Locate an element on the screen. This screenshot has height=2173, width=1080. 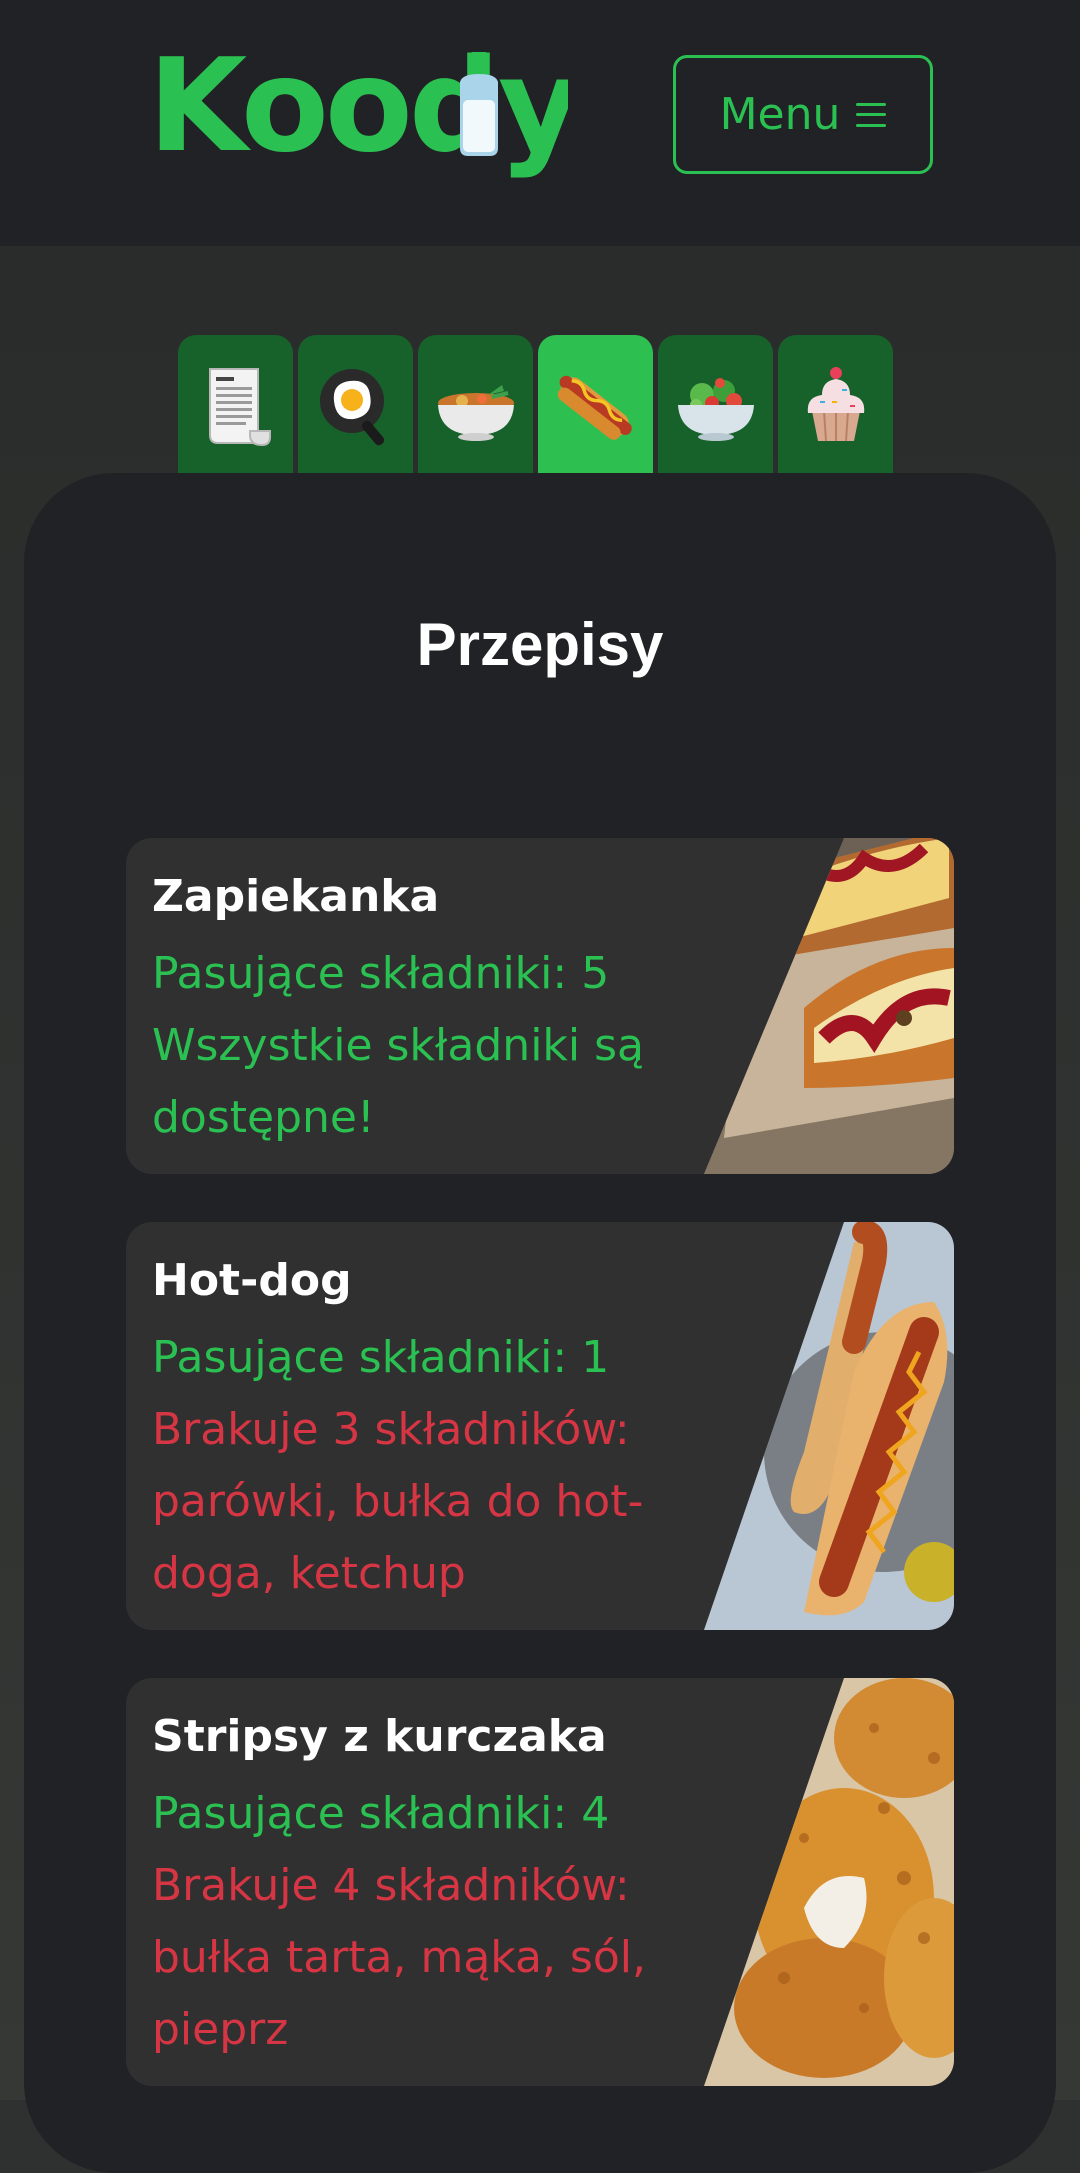
tab-salads is located at coordinates (715, 405).